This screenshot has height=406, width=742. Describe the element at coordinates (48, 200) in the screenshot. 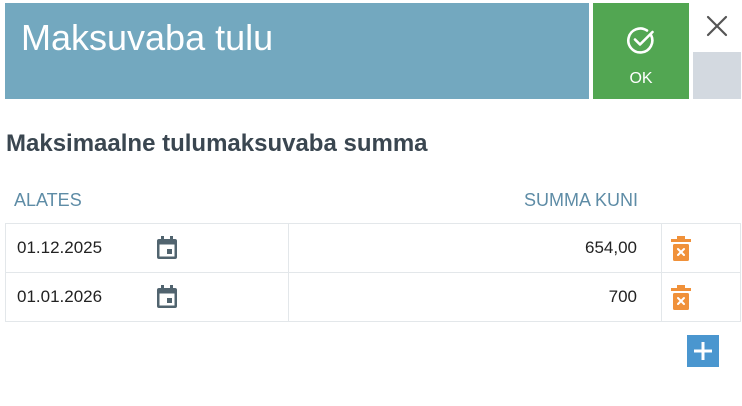

I see `column-header-alates: ALATES` at that location.